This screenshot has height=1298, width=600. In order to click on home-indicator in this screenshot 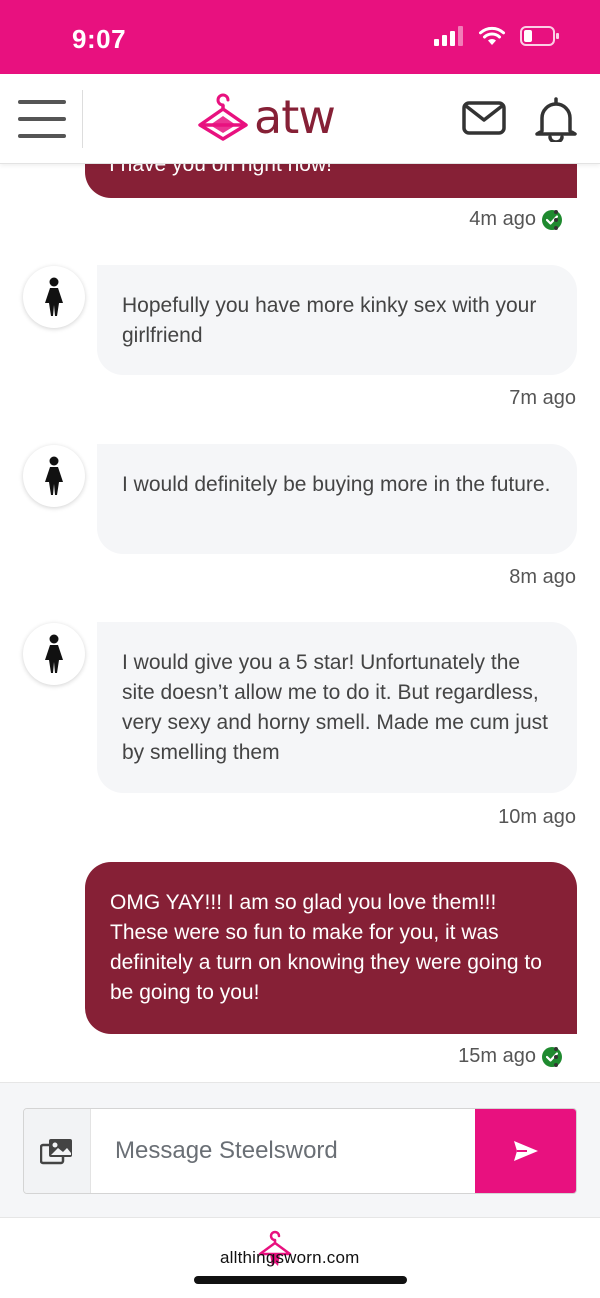, I will do `click(300, 1280)`.